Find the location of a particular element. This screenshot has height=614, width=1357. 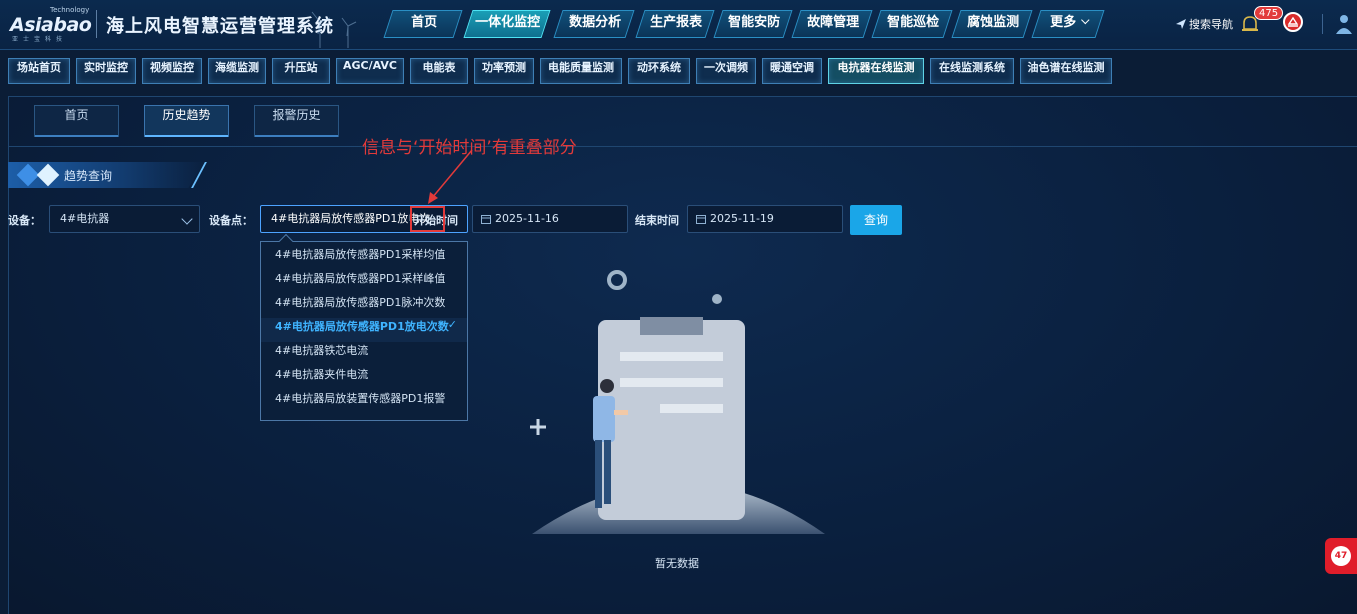

subnav-item-5: AGC/AVC is located at coordinates (370, 71).